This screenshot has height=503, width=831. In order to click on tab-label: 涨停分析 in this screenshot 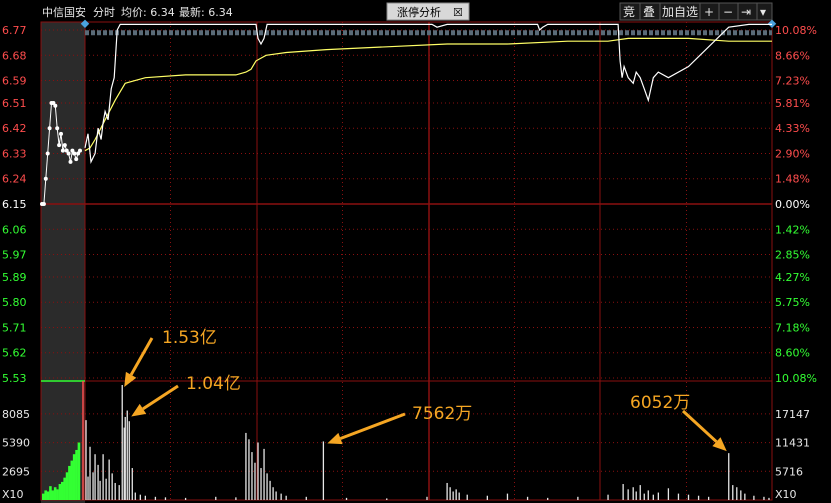, I will do `click(419, 12)`.